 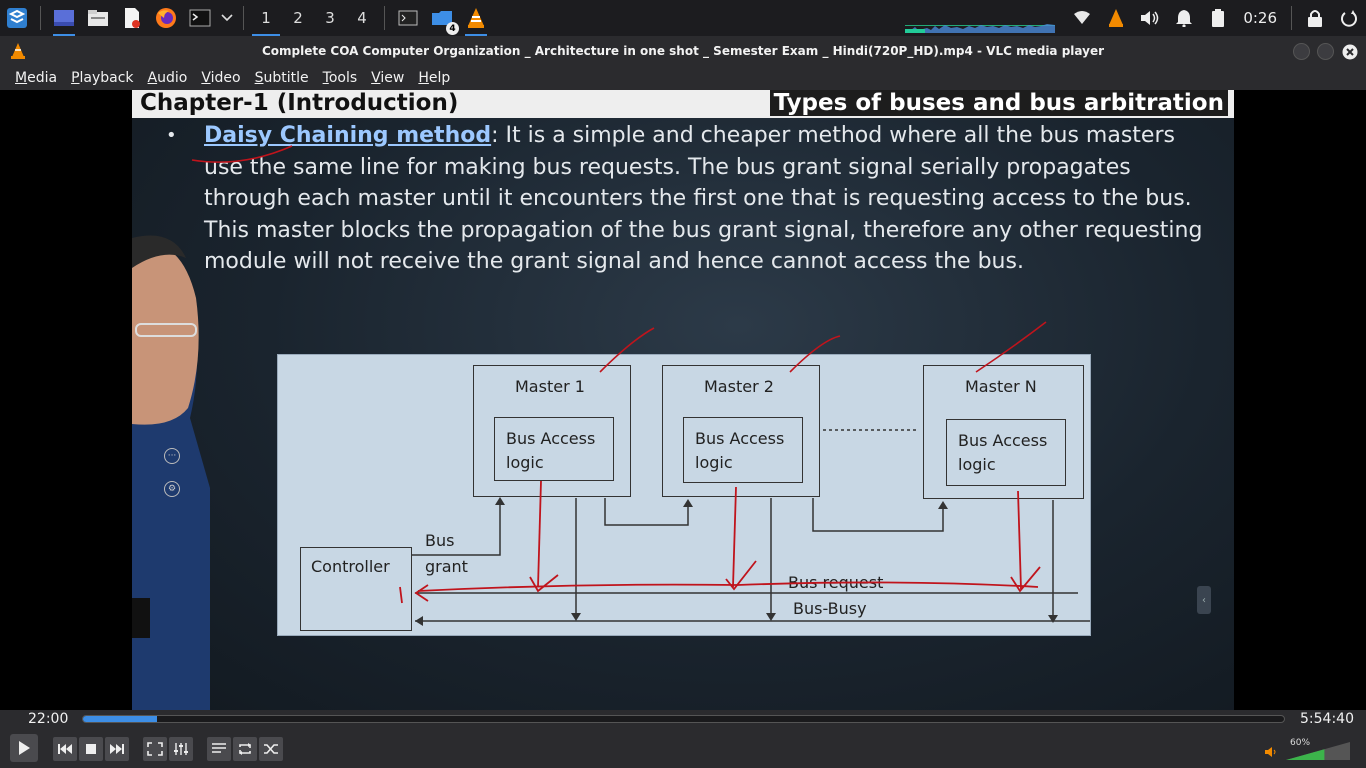 What do you see at coordinates (298, 18) in the screenshot?
I see `workspace-2: 2` at bounding box center [298, 18].